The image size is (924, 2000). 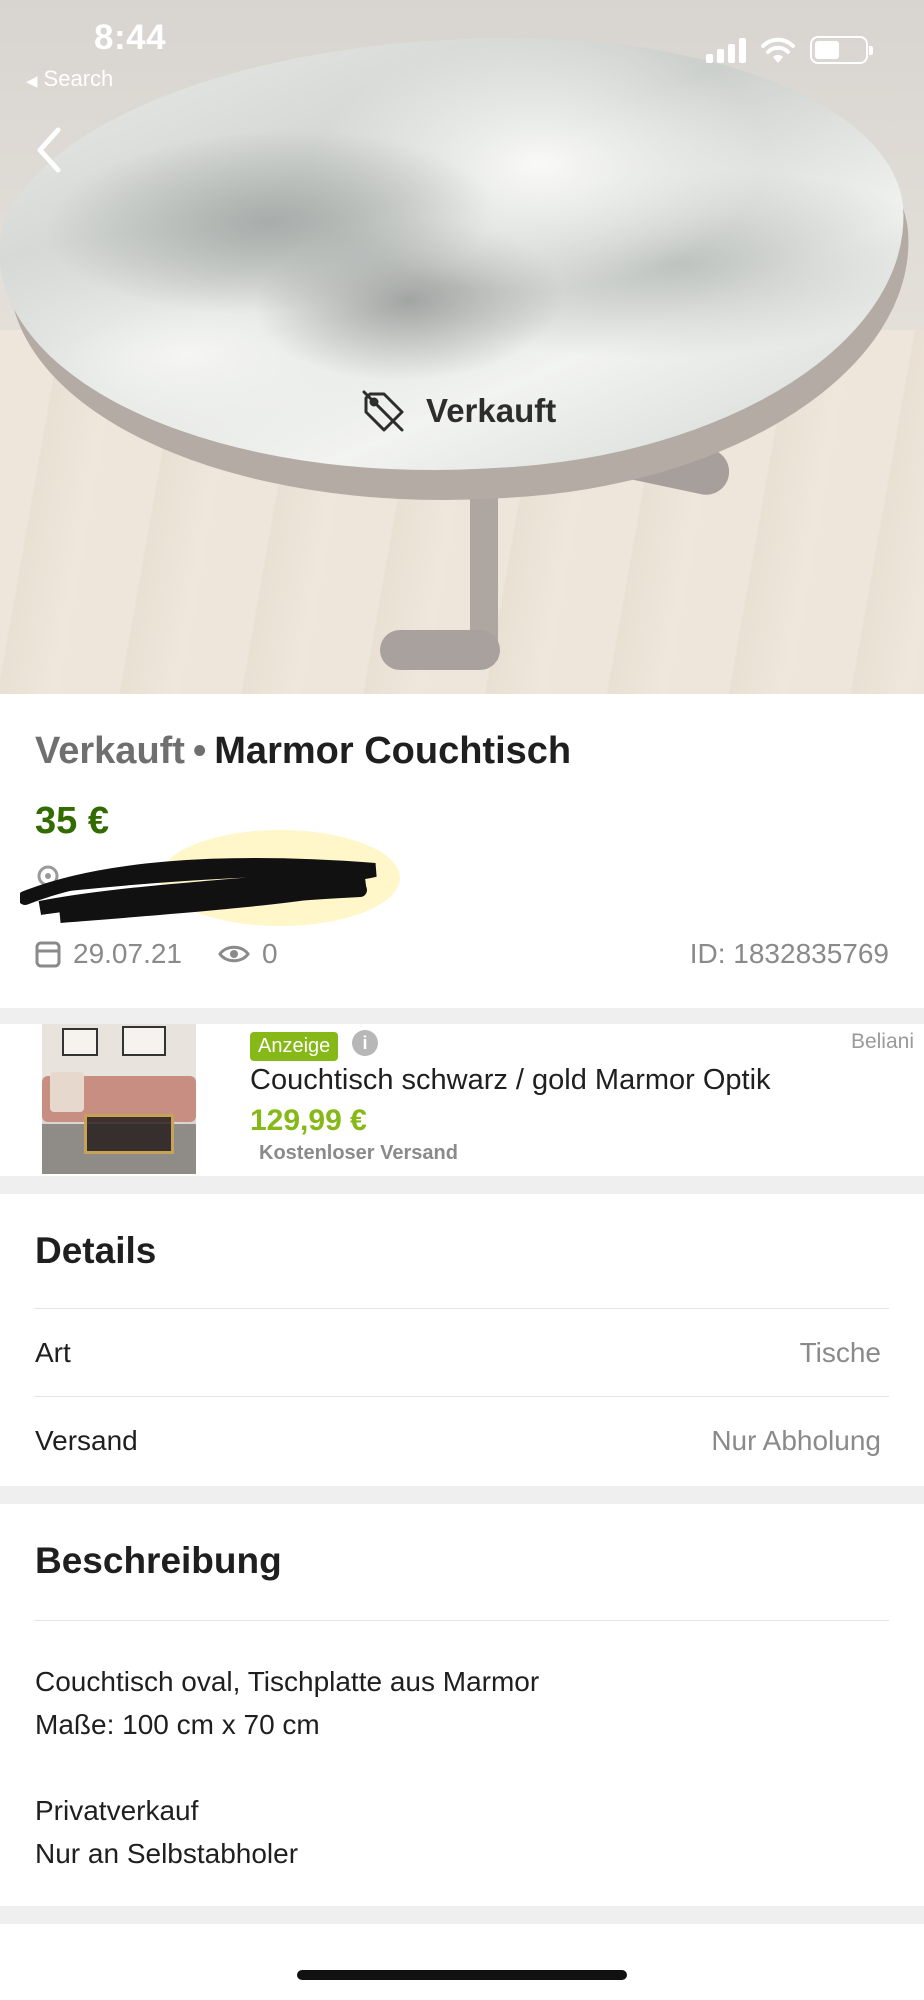 I want to click on signal-icon, so click(x=726, y=50).